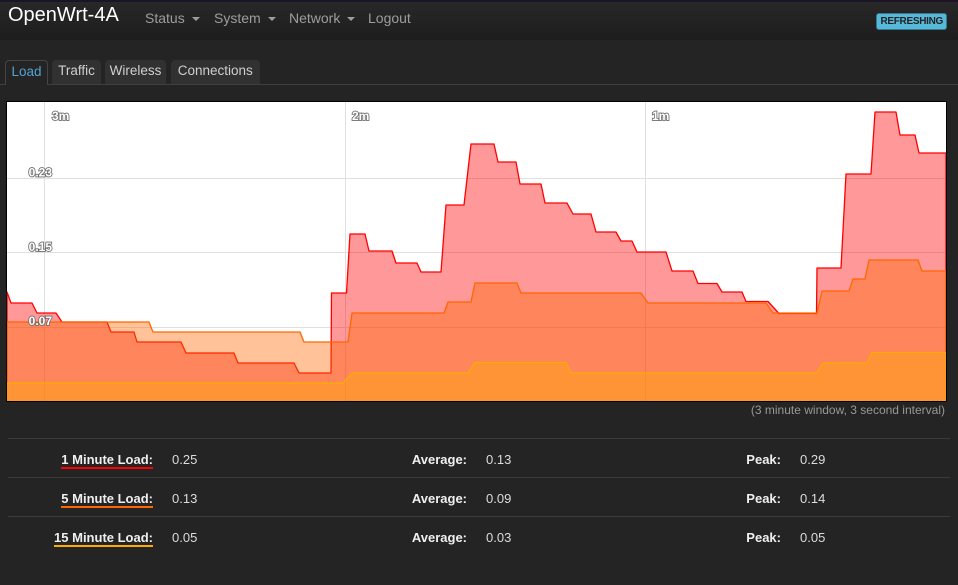 This screenshot has width=958, height=585. What do you see at coordinates (360, 116) in the screenshot?
I see `svg-text: 2m` at bounding box center [360, 116].